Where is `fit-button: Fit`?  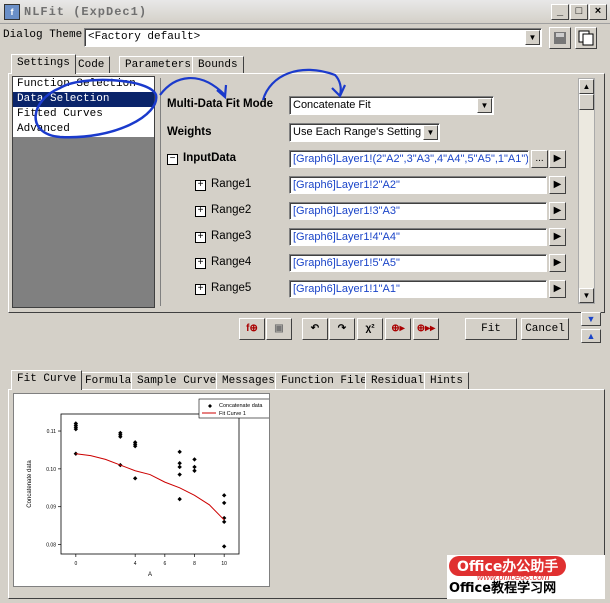 fit-button: Fit is located at coordinates (491, 329).